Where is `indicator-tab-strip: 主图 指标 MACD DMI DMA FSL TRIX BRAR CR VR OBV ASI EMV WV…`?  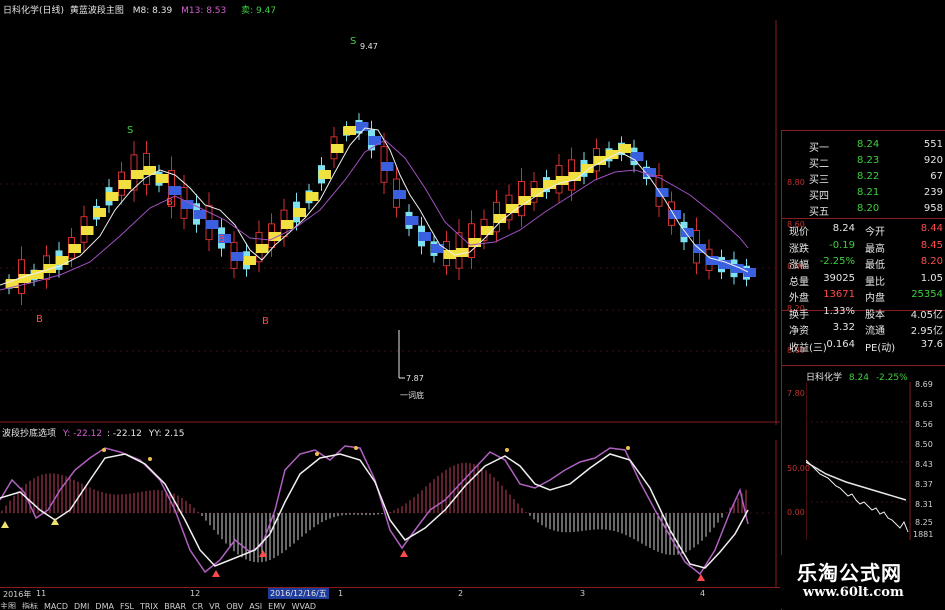 indicator-tab-strip: 主图 指标 MACD DMI DMA FSL TRIX BRAR CR VR OBV ASI EMV WV… is located at coordinates (390, 604).